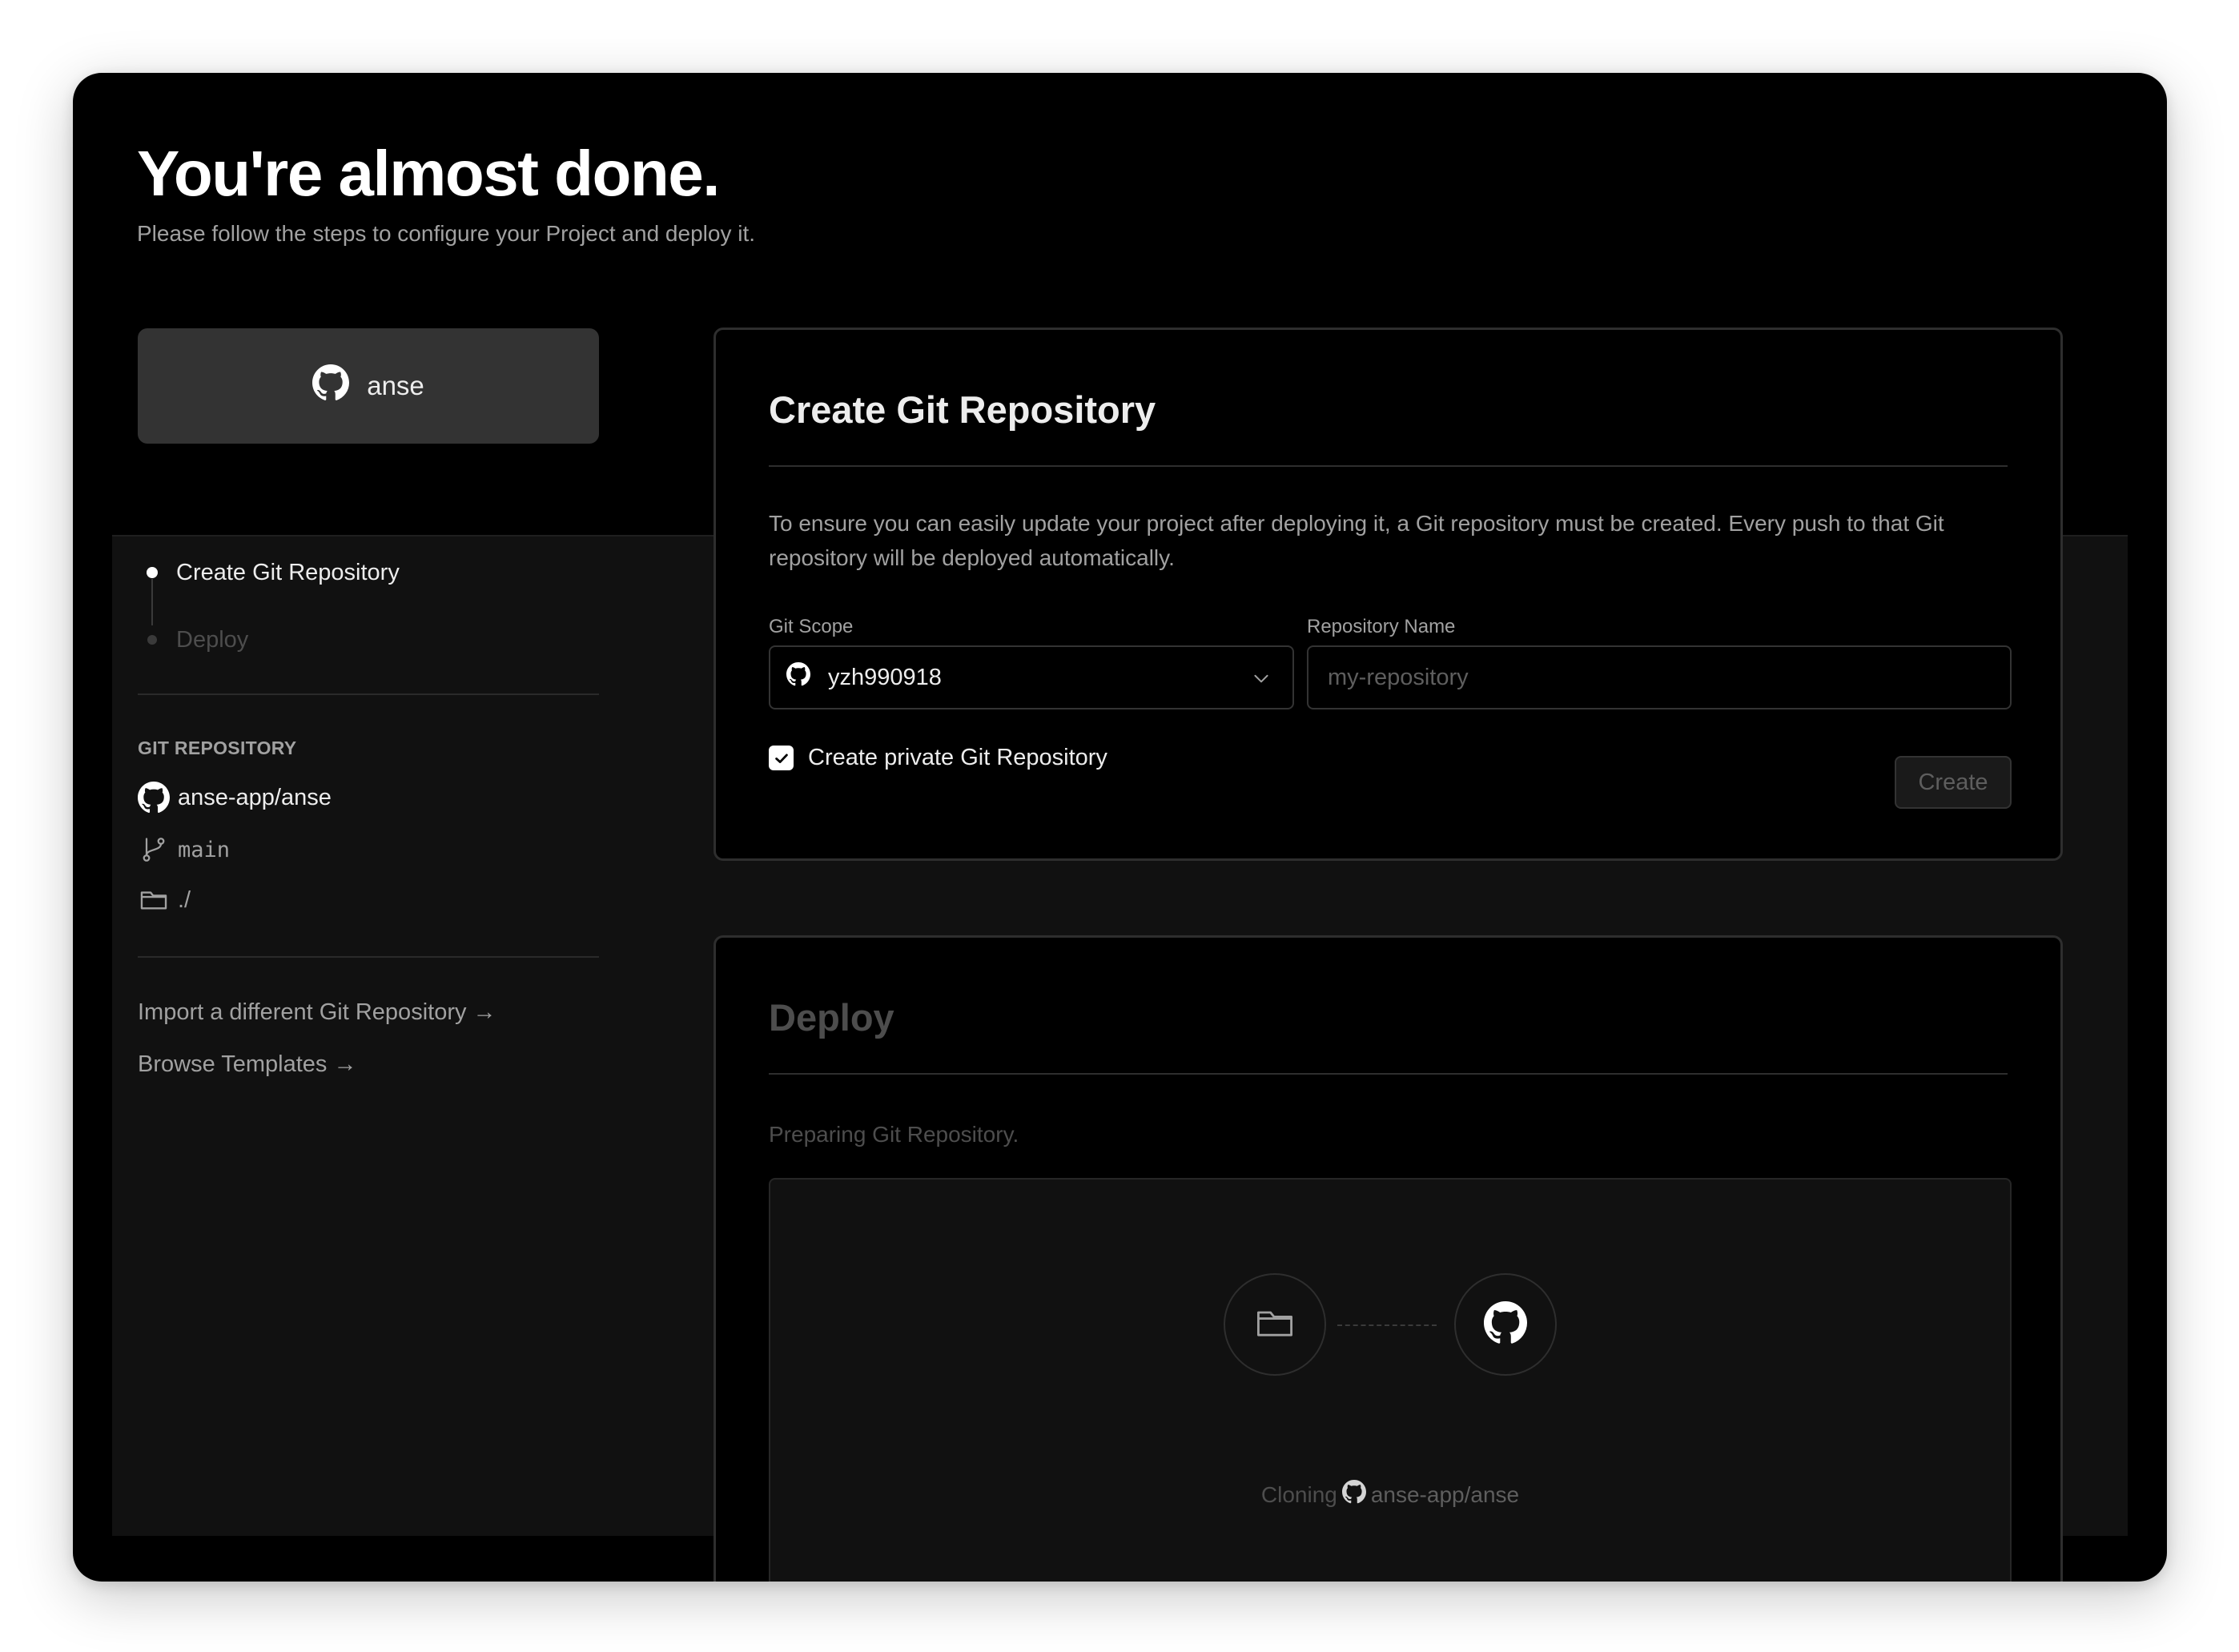 The image size is (2239, 1652). Describe the element at coordinates (1387, 1325) in the screenshot. I see `clone-connector-line` at that location.